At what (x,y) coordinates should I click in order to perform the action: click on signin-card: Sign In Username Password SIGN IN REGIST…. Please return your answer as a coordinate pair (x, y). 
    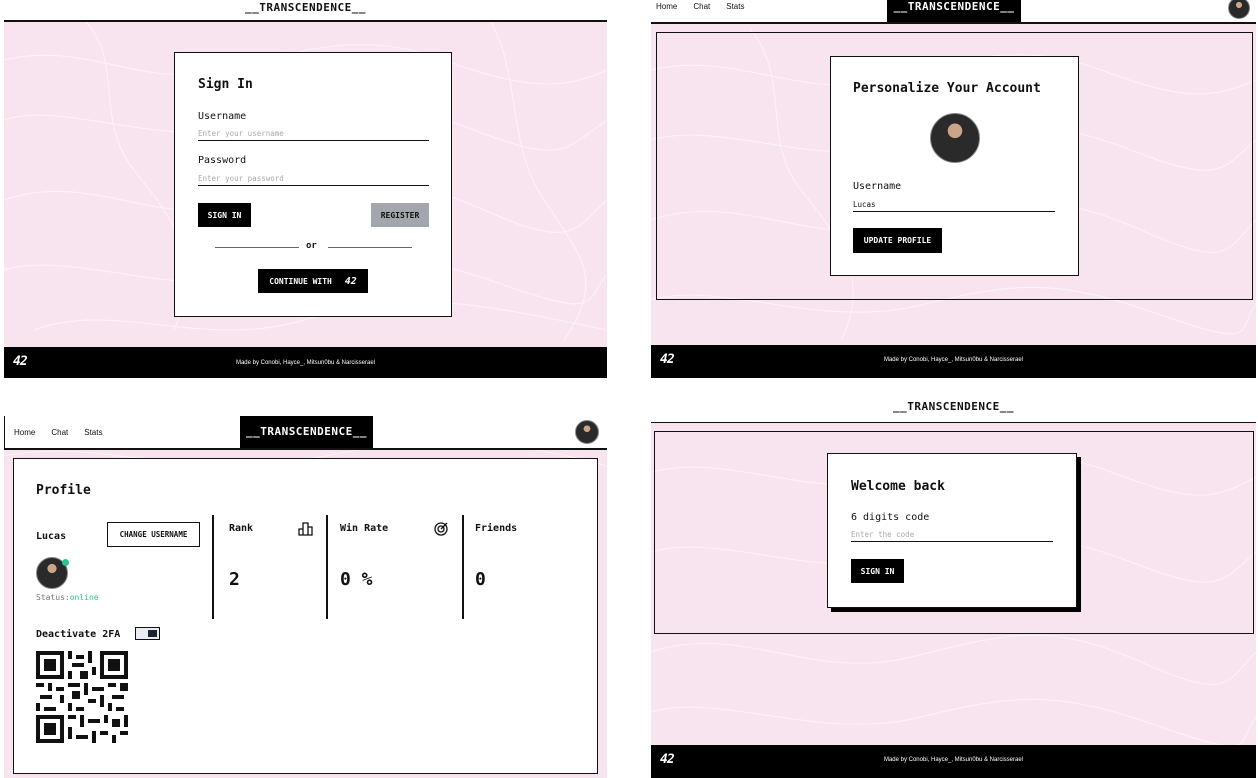
    Looking at the image, I should click on (313, 184).